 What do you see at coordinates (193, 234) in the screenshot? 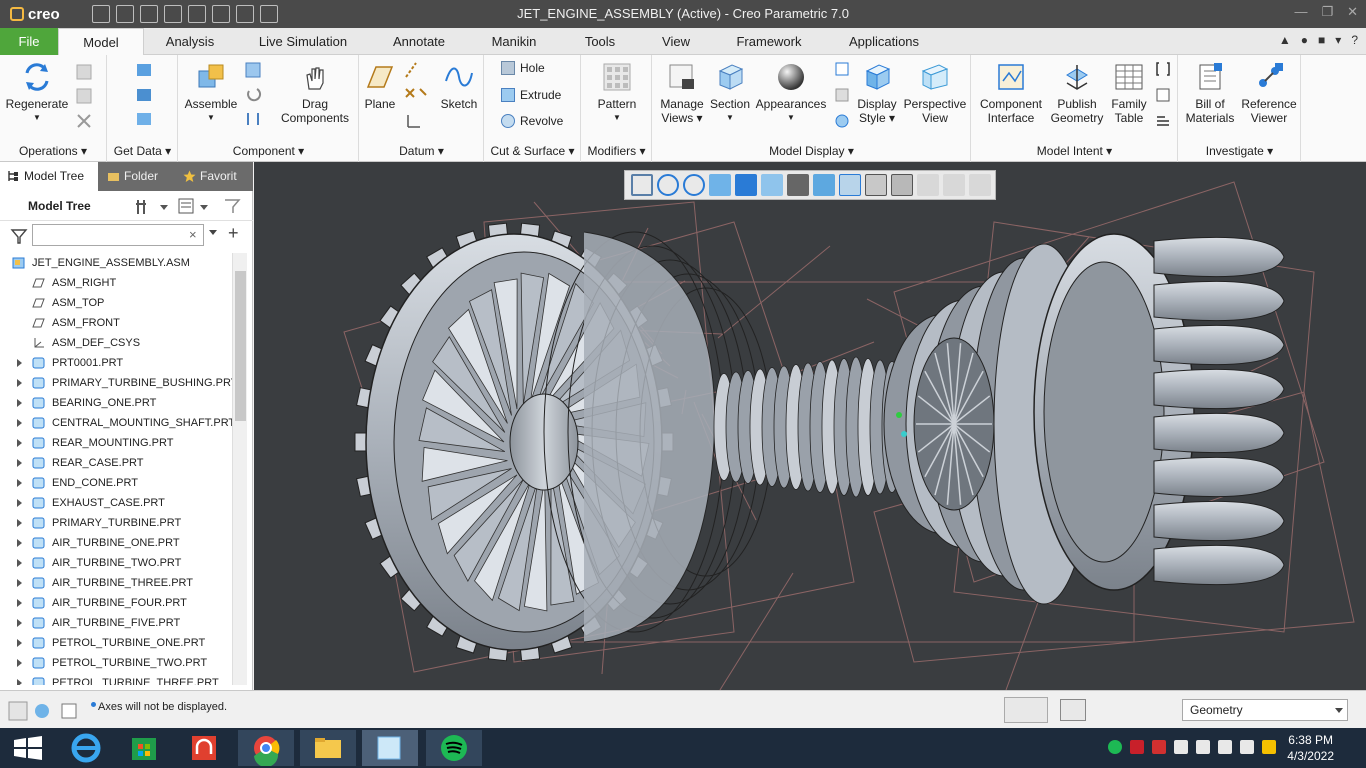
I see `clear-search-icon: ×` at bounding box center [193, 234].